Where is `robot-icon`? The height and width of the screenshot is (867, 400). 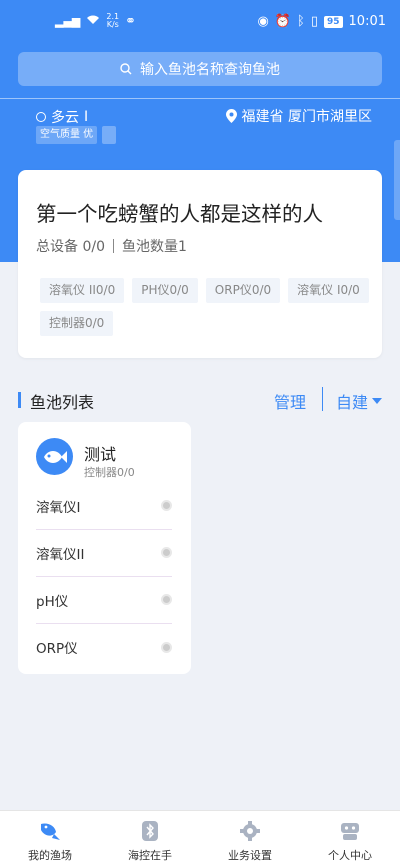 robot-icon is located at coordinates (350, 831).